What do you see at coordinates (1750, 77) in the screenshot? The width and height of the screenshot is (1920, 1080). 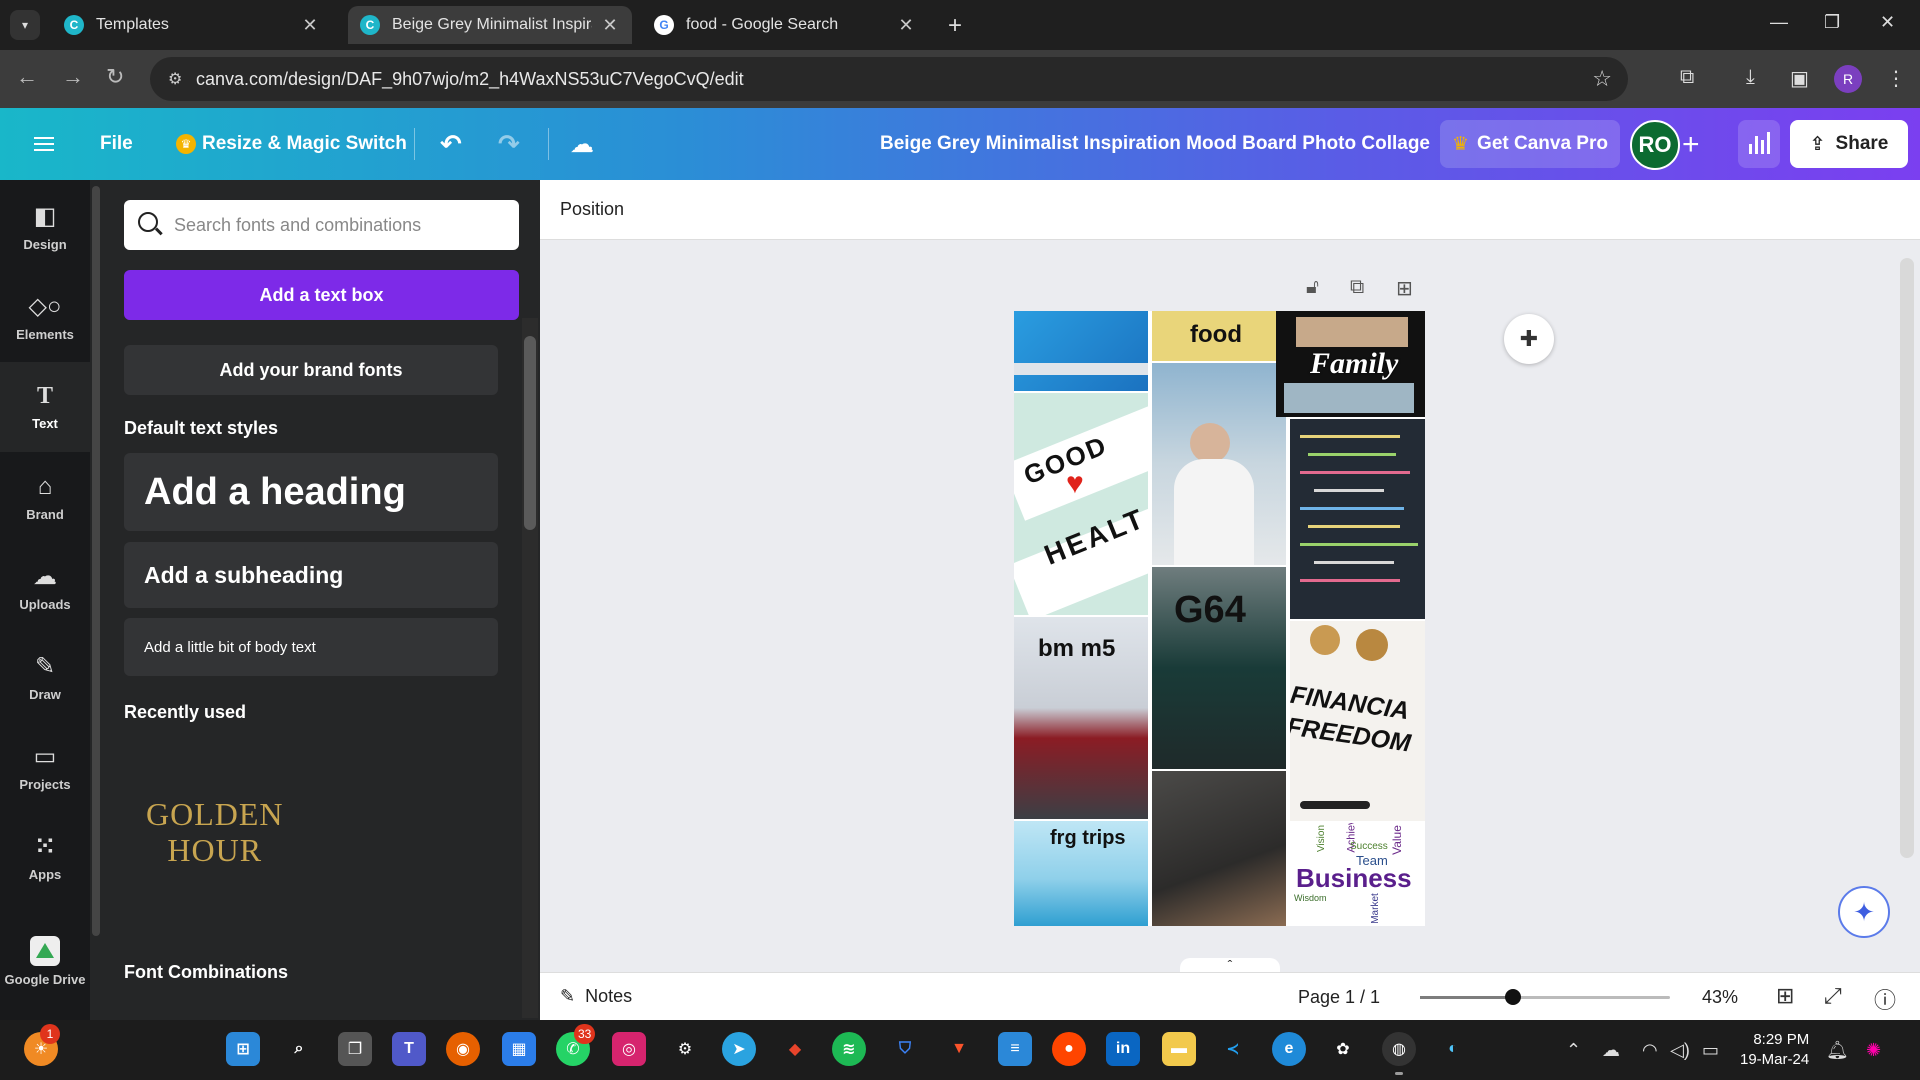 I see `download-icon: ⤓` at bounding box center [1750, 77].